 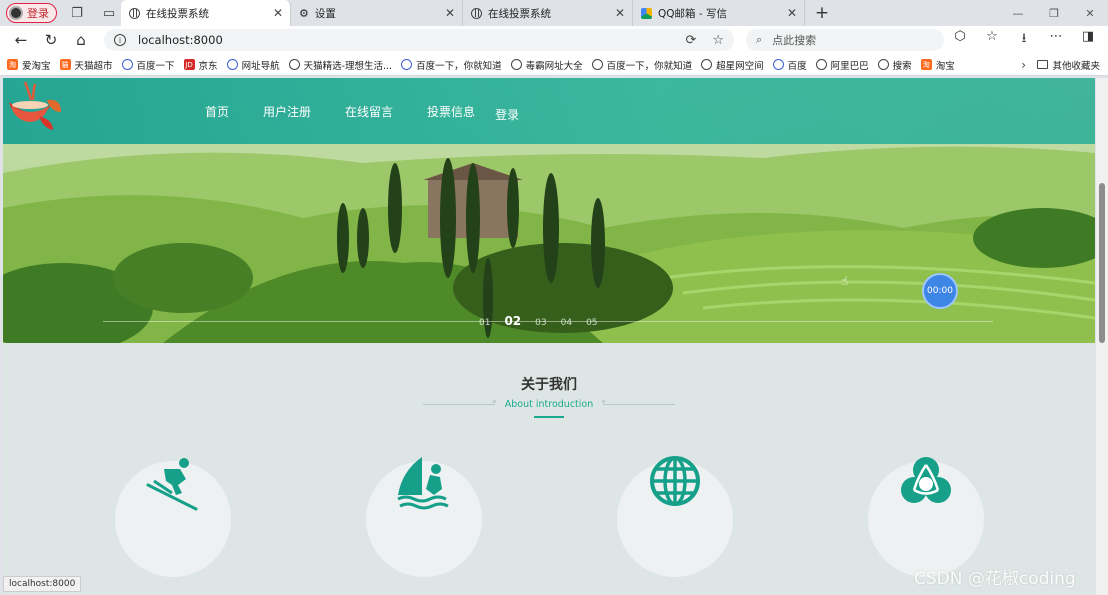 I want to click on slide-dot: 01, so click(x=484, y=323).